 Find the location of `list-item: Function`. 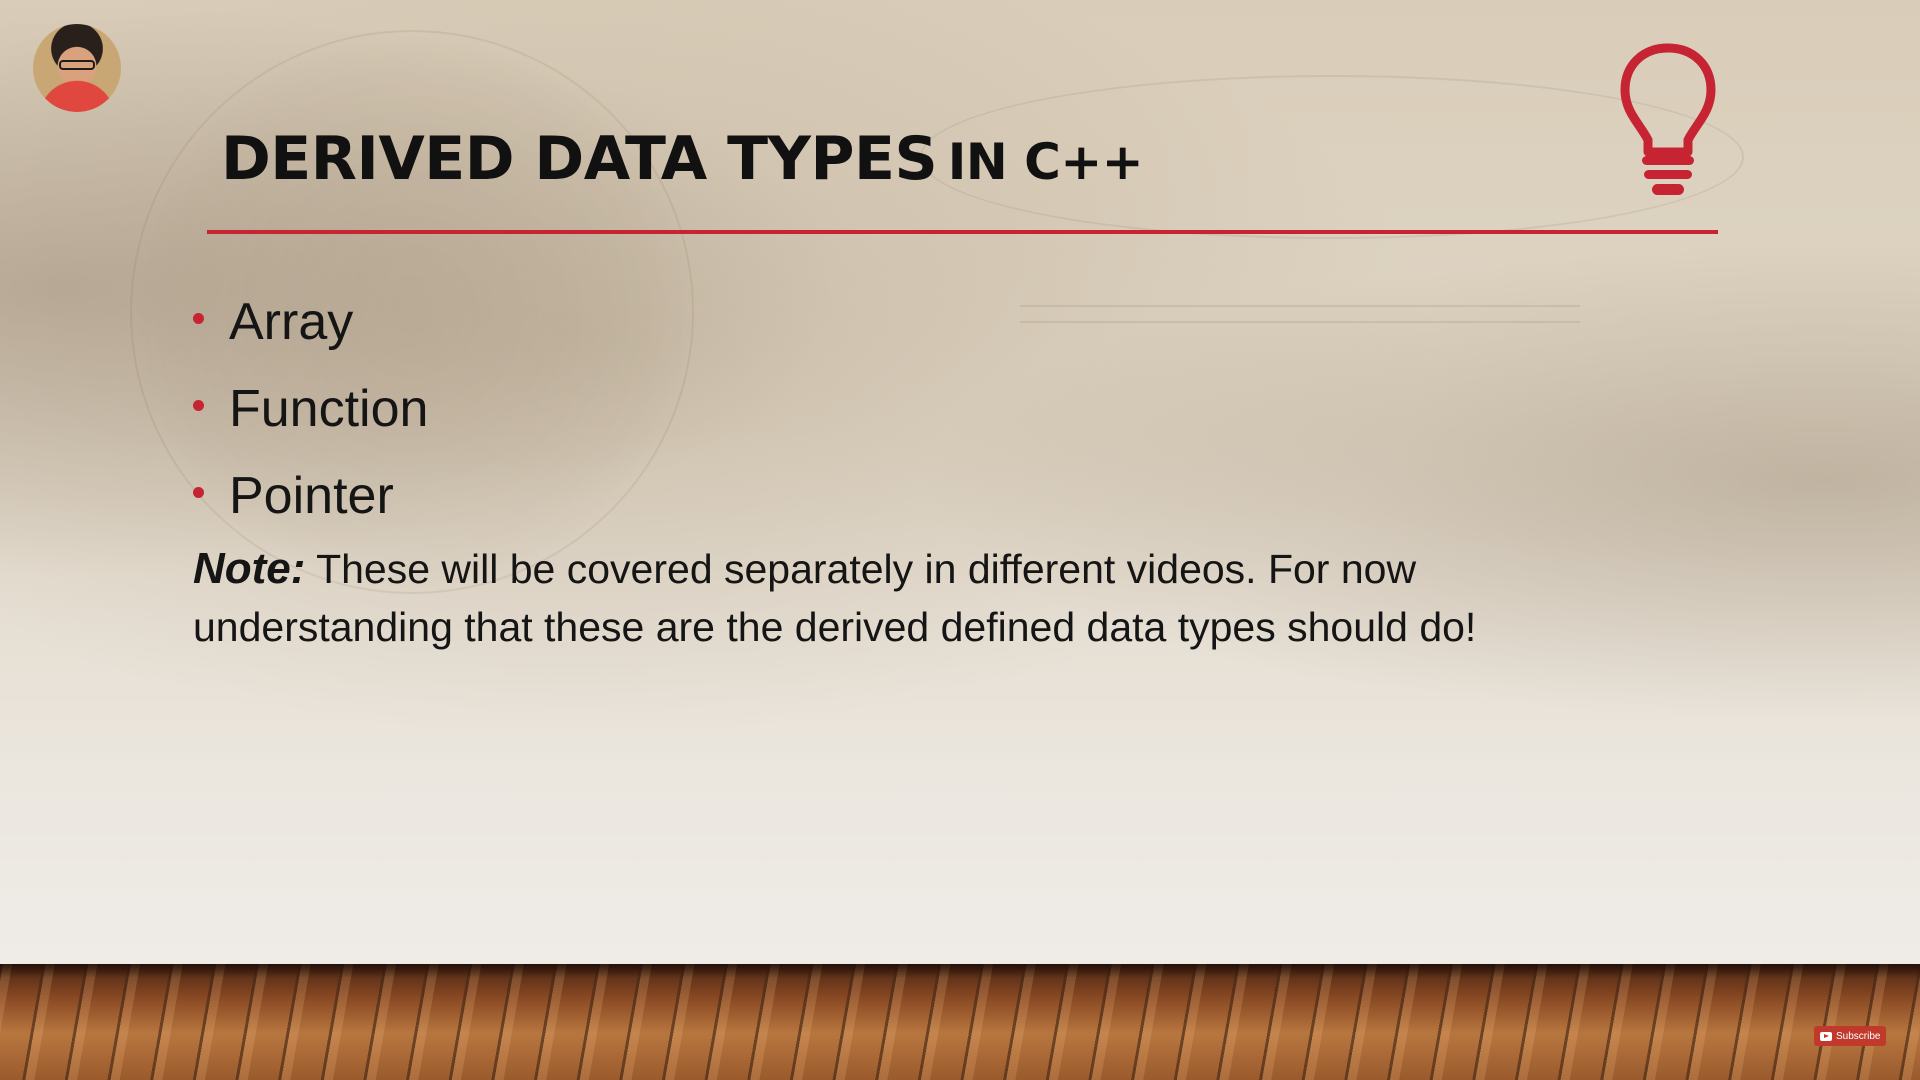

list-item: Function is located at coordinates (310, 408).